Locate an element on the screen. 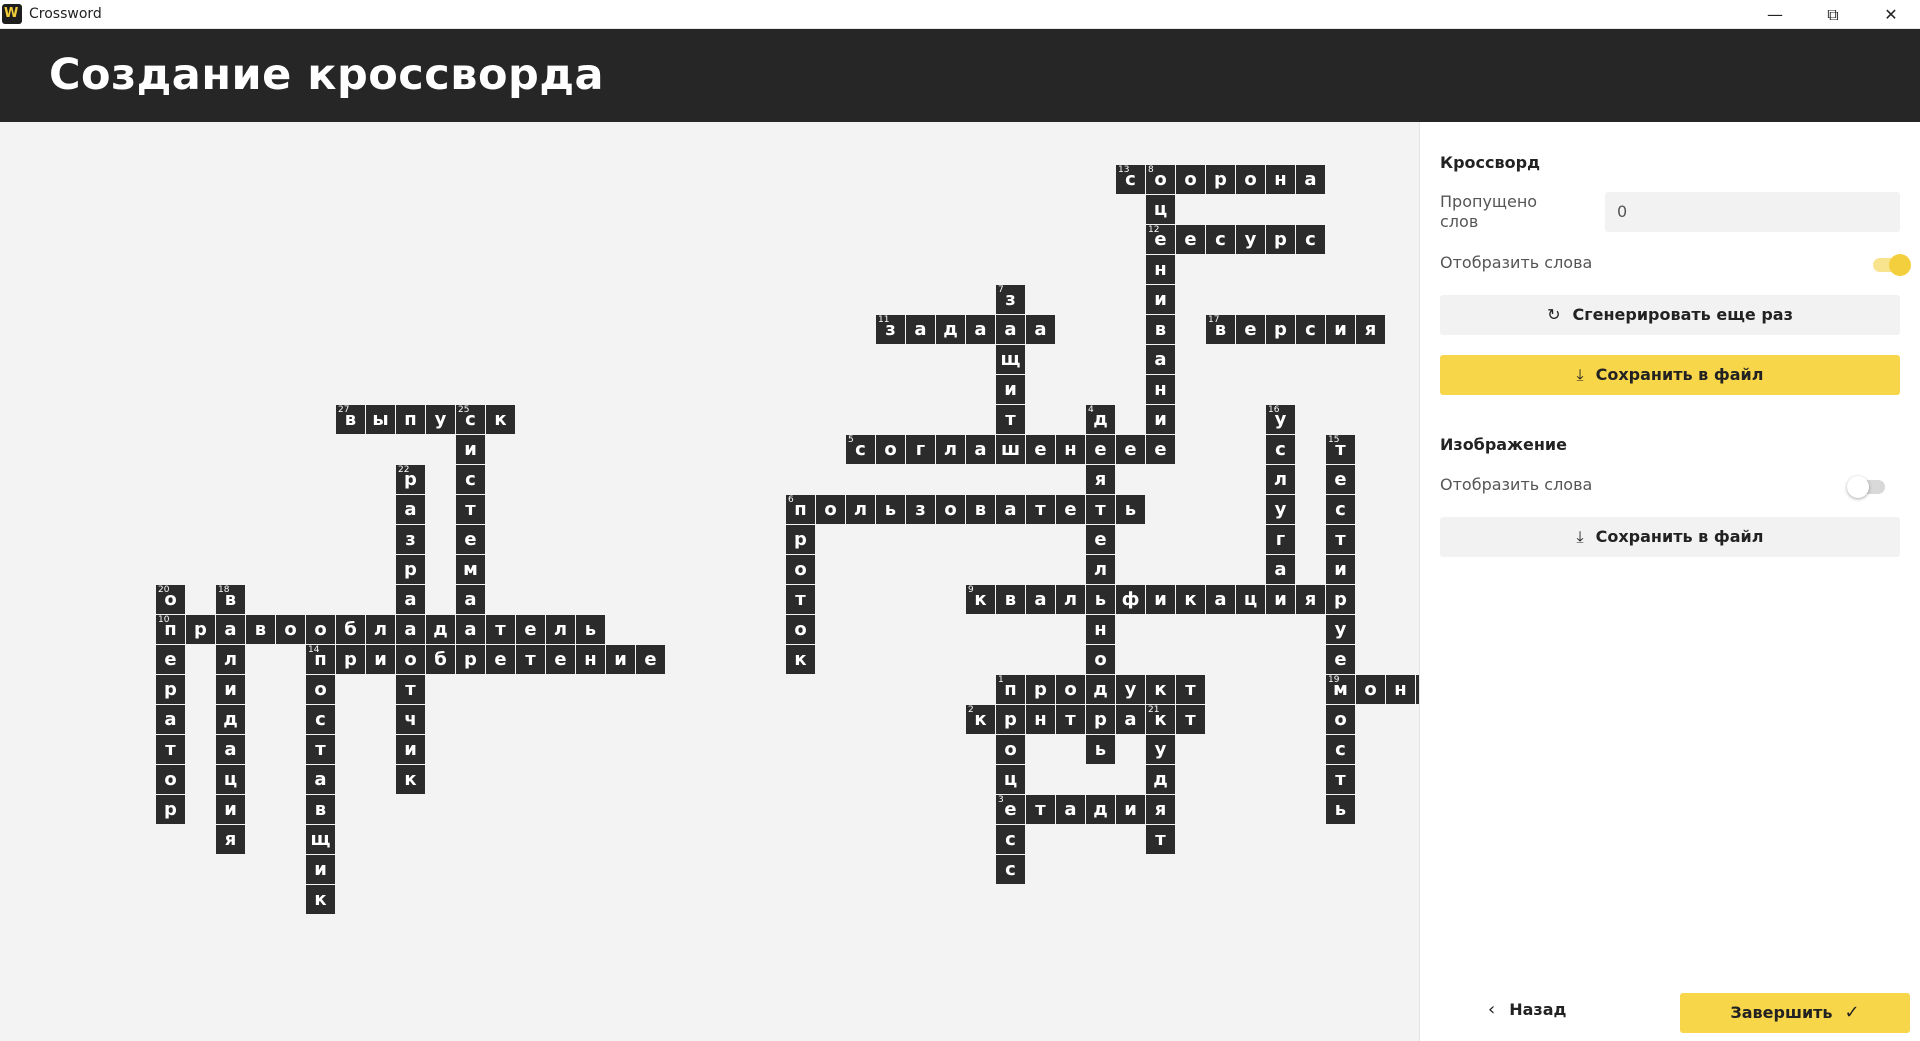 The image size is (1920, 1041). skipped-words-field is located at coordinates (1752, 212).